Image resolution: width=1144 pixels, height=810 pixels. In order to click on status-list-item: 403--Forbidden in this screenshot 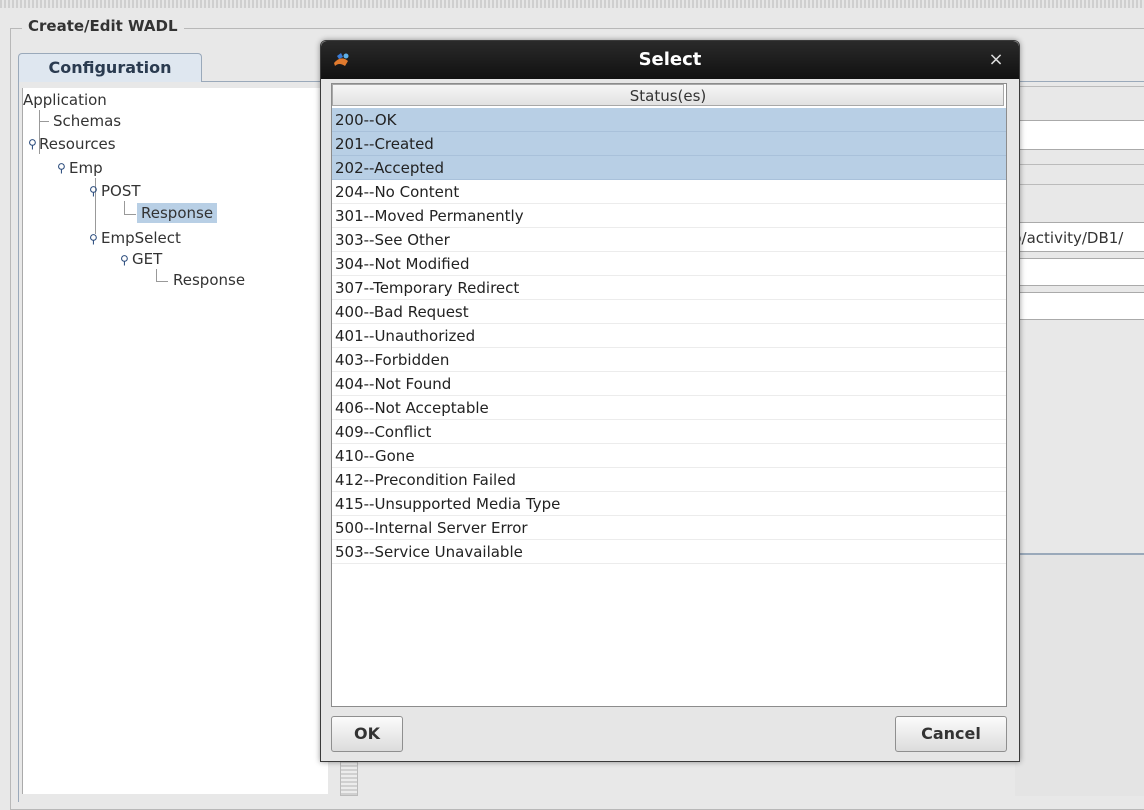, I will do `click(669, 360)`.